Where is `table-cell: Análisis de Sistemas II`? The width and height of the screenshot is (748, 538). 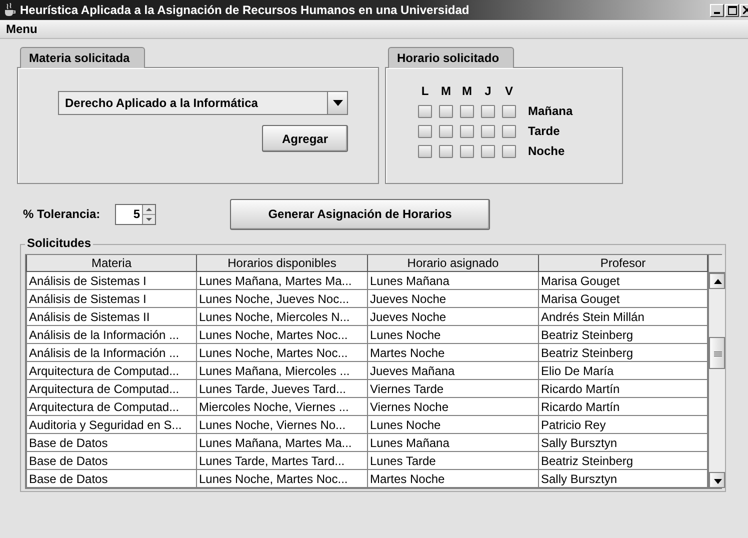
table-cell: Análisis de Sistemas II is located at coordinates (111, 317).